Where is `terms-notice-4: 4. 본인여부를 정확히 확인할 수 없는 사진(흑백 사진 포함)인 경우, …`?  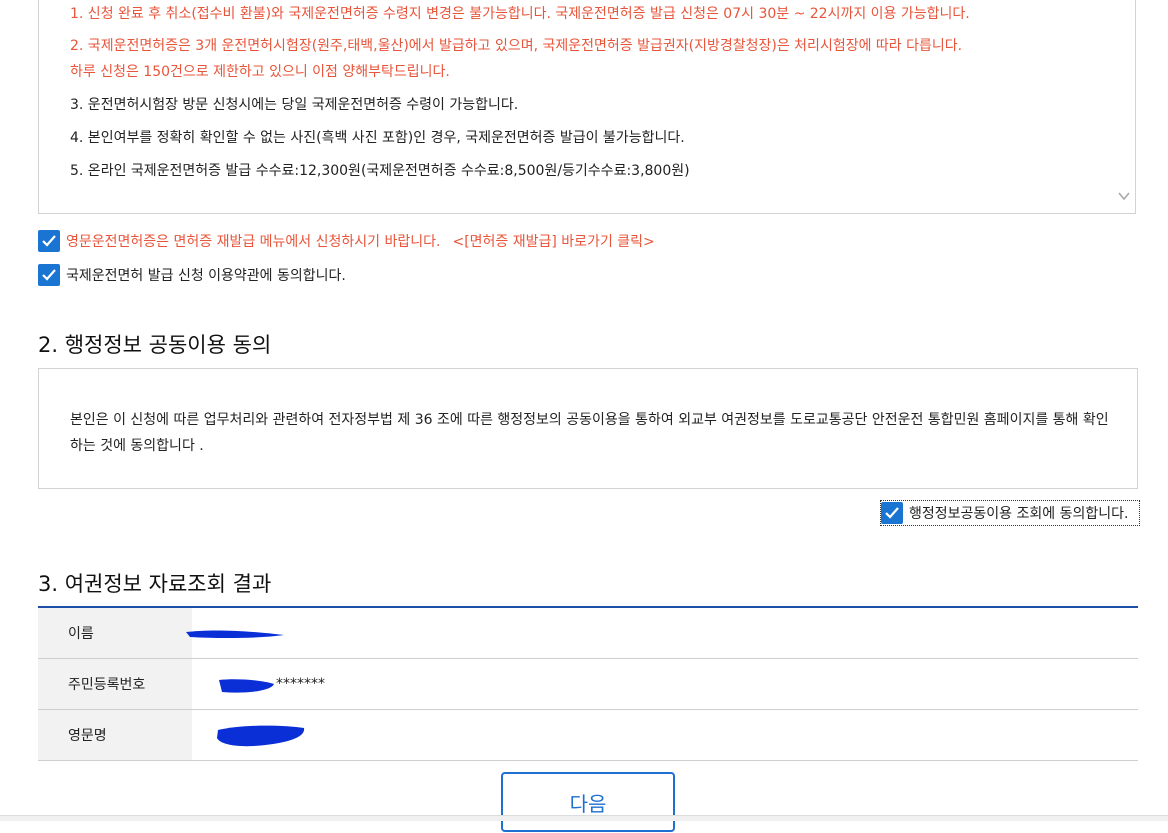
terms-notice-4: 4. 본인여부를 정확히 확인할 수 없는 사진(흑백 사진 포함)인 경우, … is located at coordinates (377, 138).